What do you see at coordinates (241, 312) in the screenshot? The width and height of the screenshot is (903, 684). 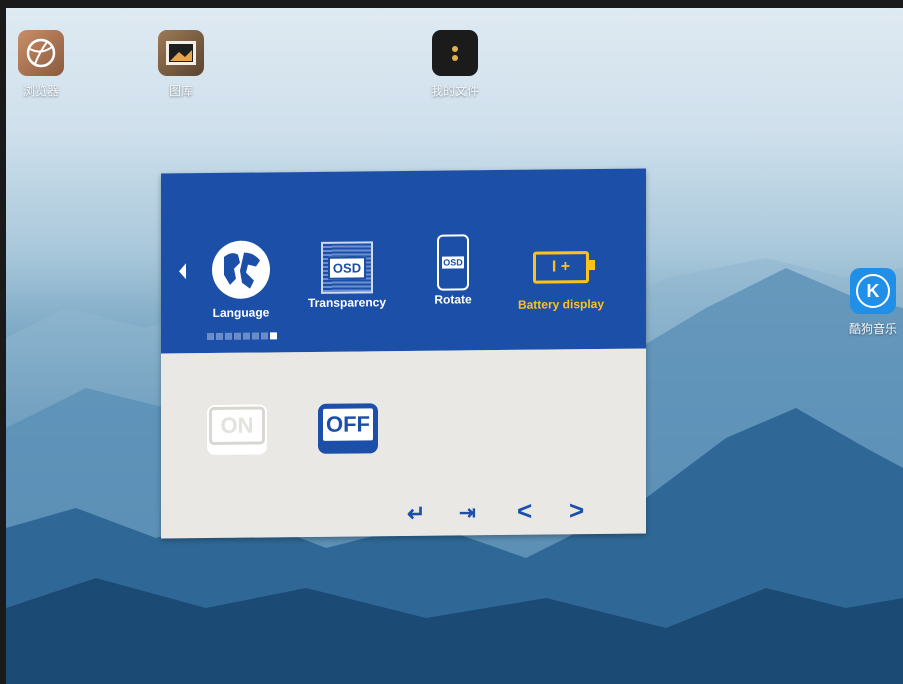 I see `menu-item-label: Language` at bounding box center [241, 312].